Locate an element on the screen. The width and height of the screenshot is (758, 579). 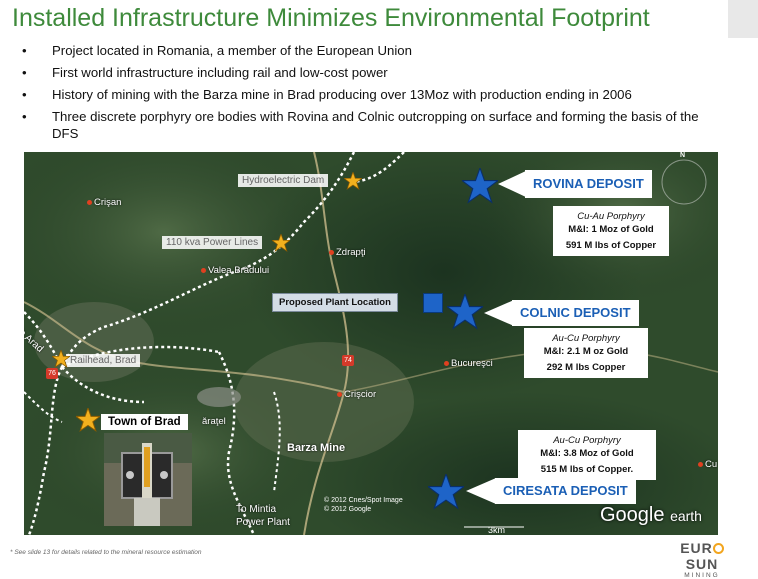
scale-label: 3km is located at coordinates (497, 530).